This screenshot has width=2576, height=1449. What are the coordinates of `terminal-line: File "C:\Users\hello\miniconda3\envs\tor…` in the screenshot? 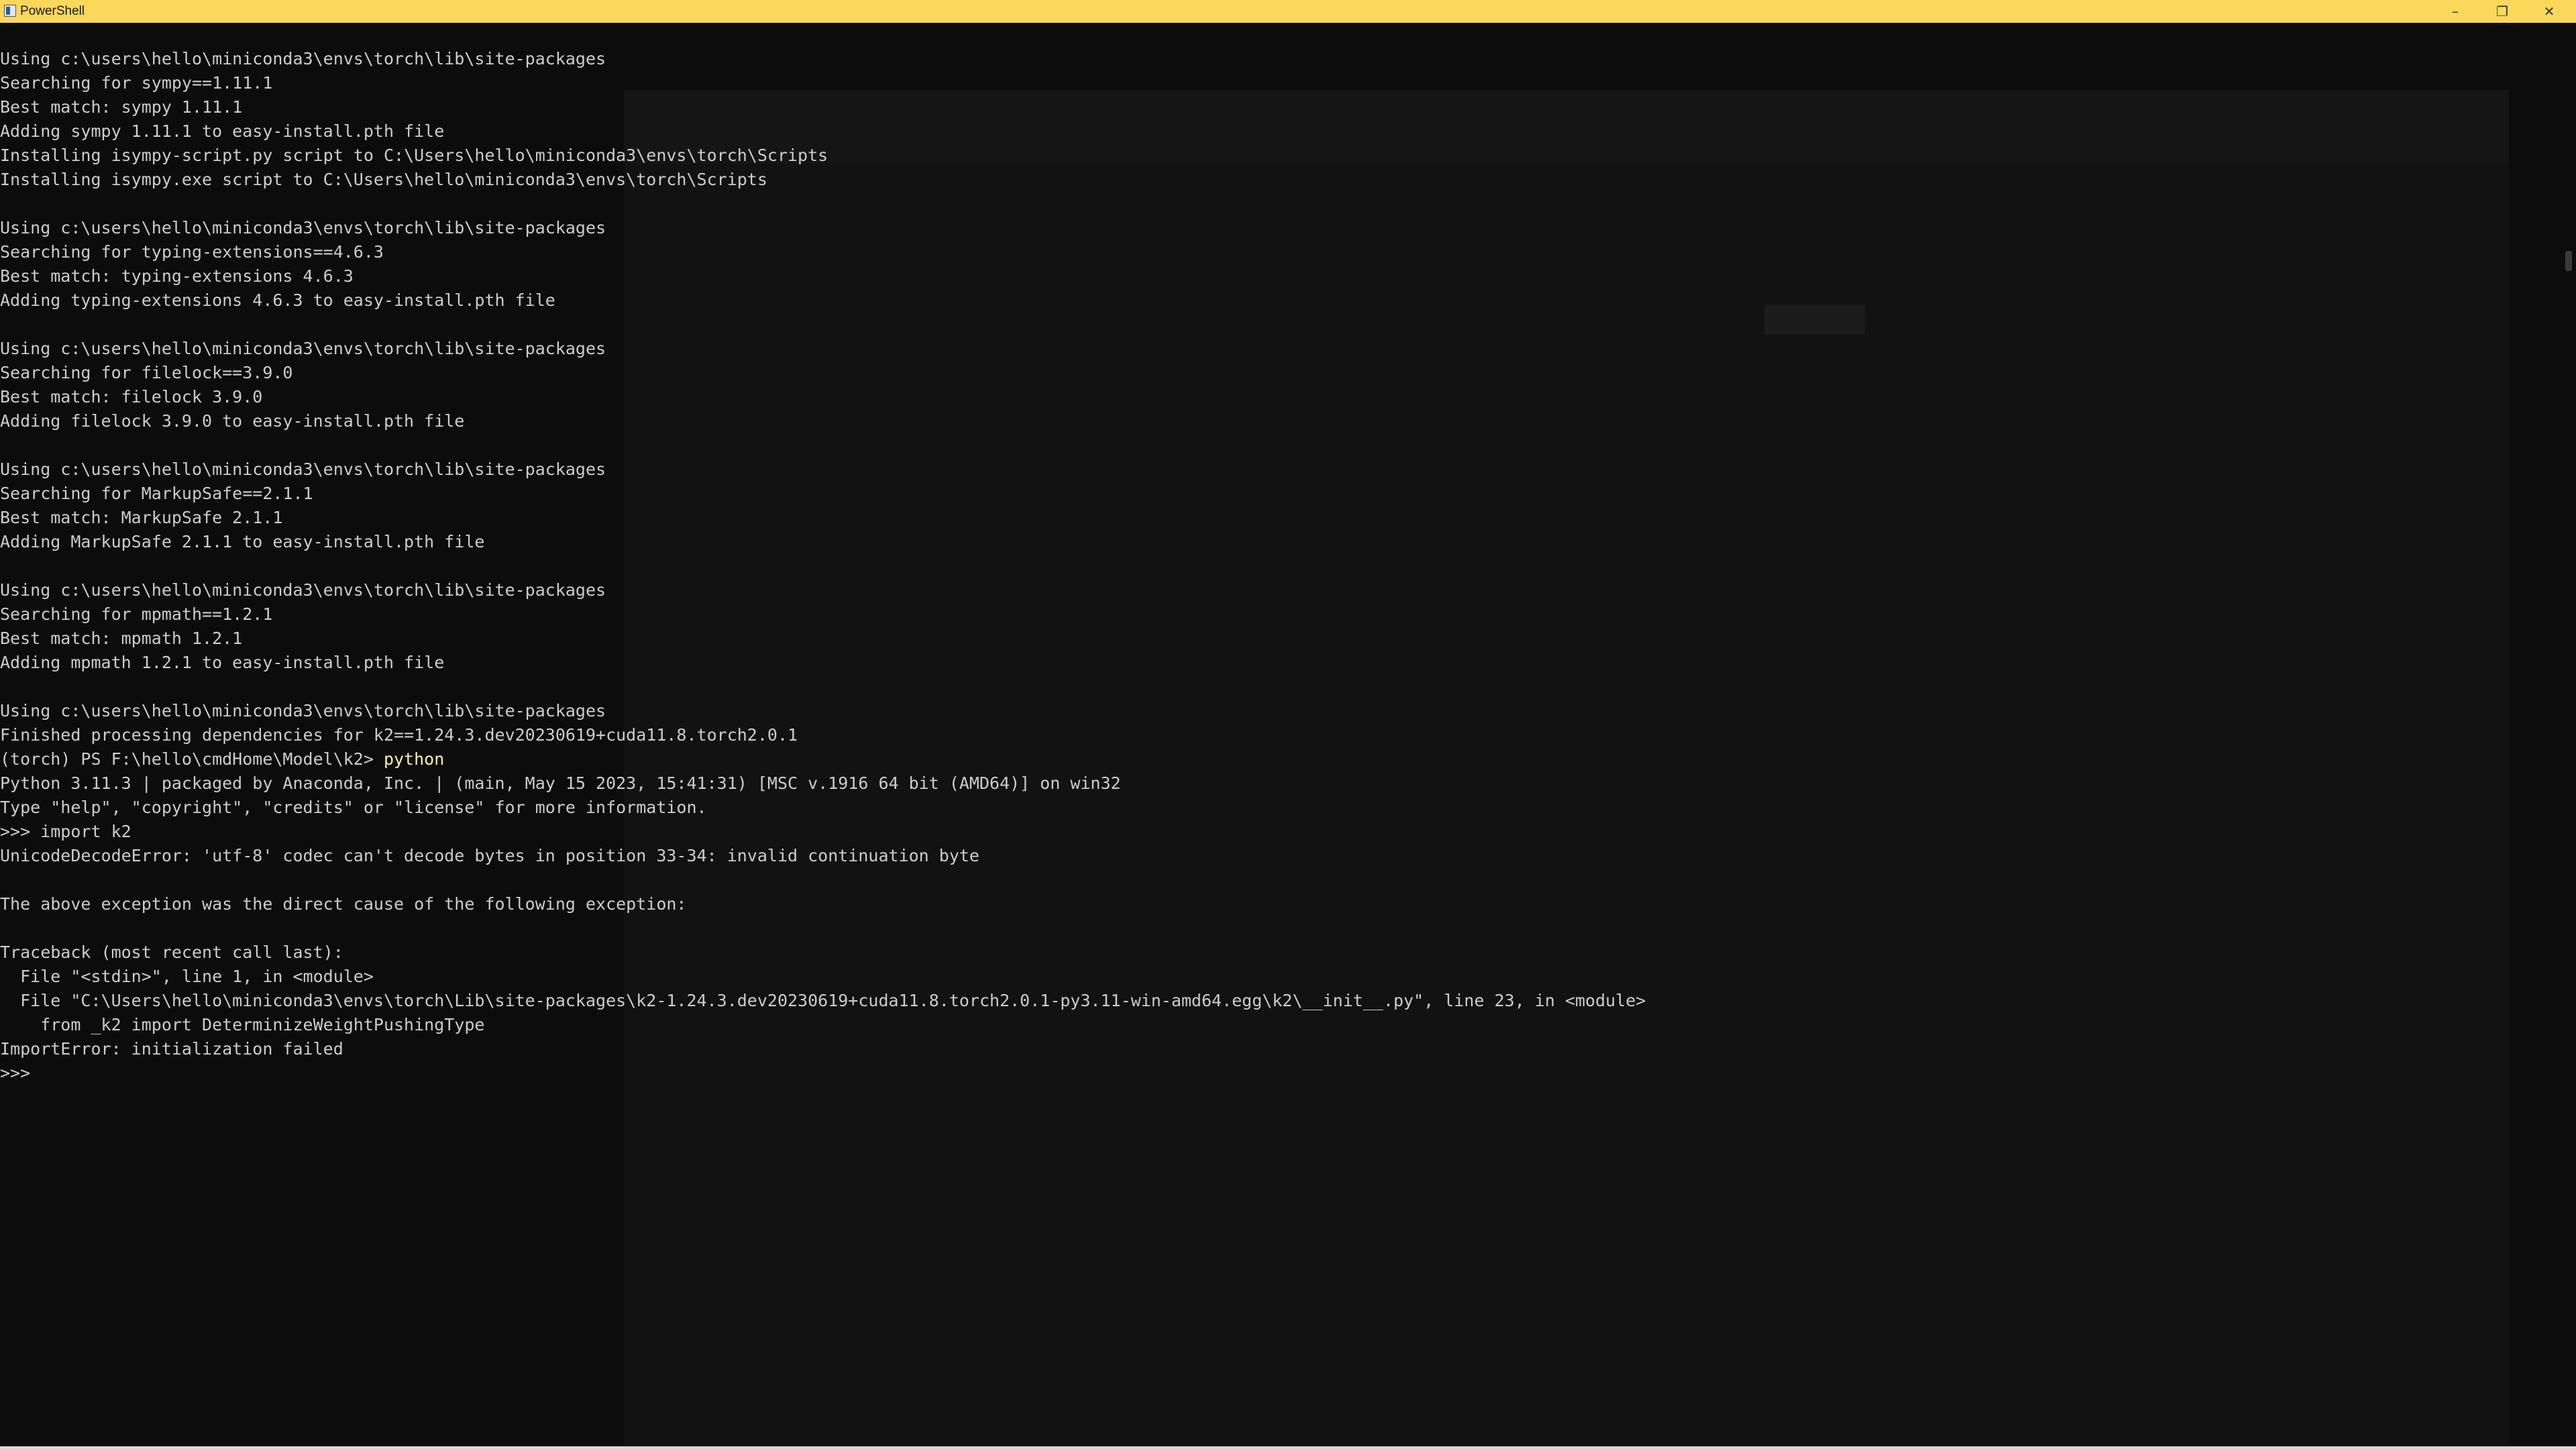 It's located at (823, 1000).